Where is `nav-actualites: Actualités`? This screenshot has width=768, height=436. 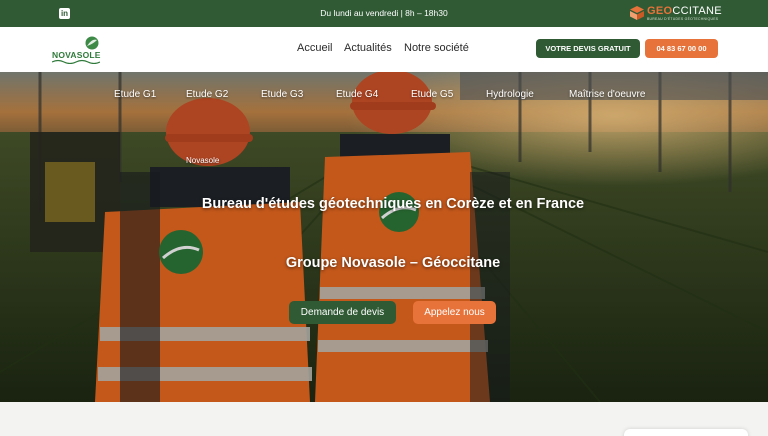 nav-actualites: Actualités is located at coordinates (368, 48).